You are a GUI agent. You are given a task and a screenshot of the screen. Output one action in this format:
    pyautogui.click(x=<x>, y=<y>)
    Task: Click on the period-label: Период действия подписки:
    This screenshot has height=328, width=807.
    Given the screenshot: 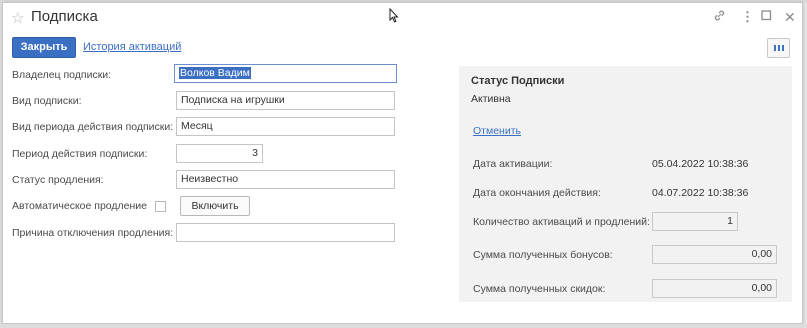 What is the action you would take?
    pyautogui.click(x=80, y=154)
    